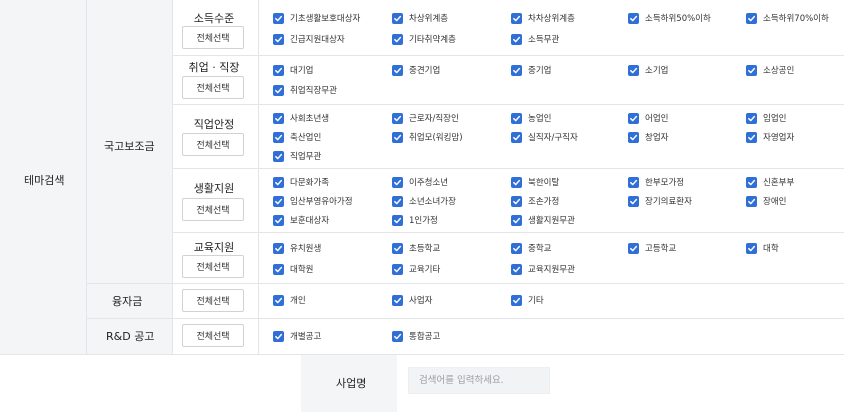 The height and width of the screenshot is (412, 844). I want to click on checkbox-rnd: 개별공고, so click(297, 336).